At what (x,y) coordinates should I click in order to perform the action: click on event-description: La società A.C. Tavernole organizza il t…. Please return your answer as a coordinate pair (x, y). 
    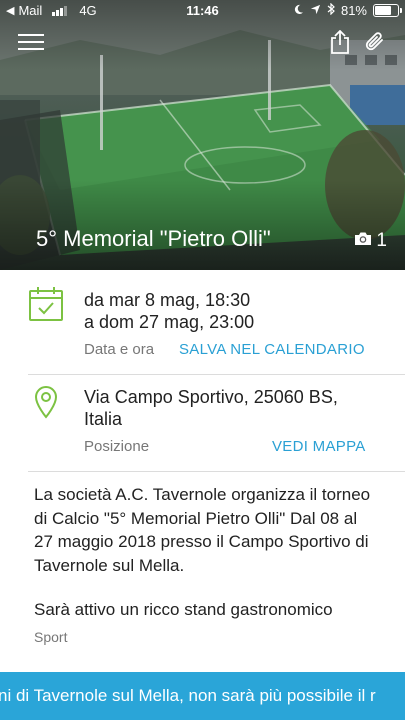
    Looking at the image, I should click on (202, 530).